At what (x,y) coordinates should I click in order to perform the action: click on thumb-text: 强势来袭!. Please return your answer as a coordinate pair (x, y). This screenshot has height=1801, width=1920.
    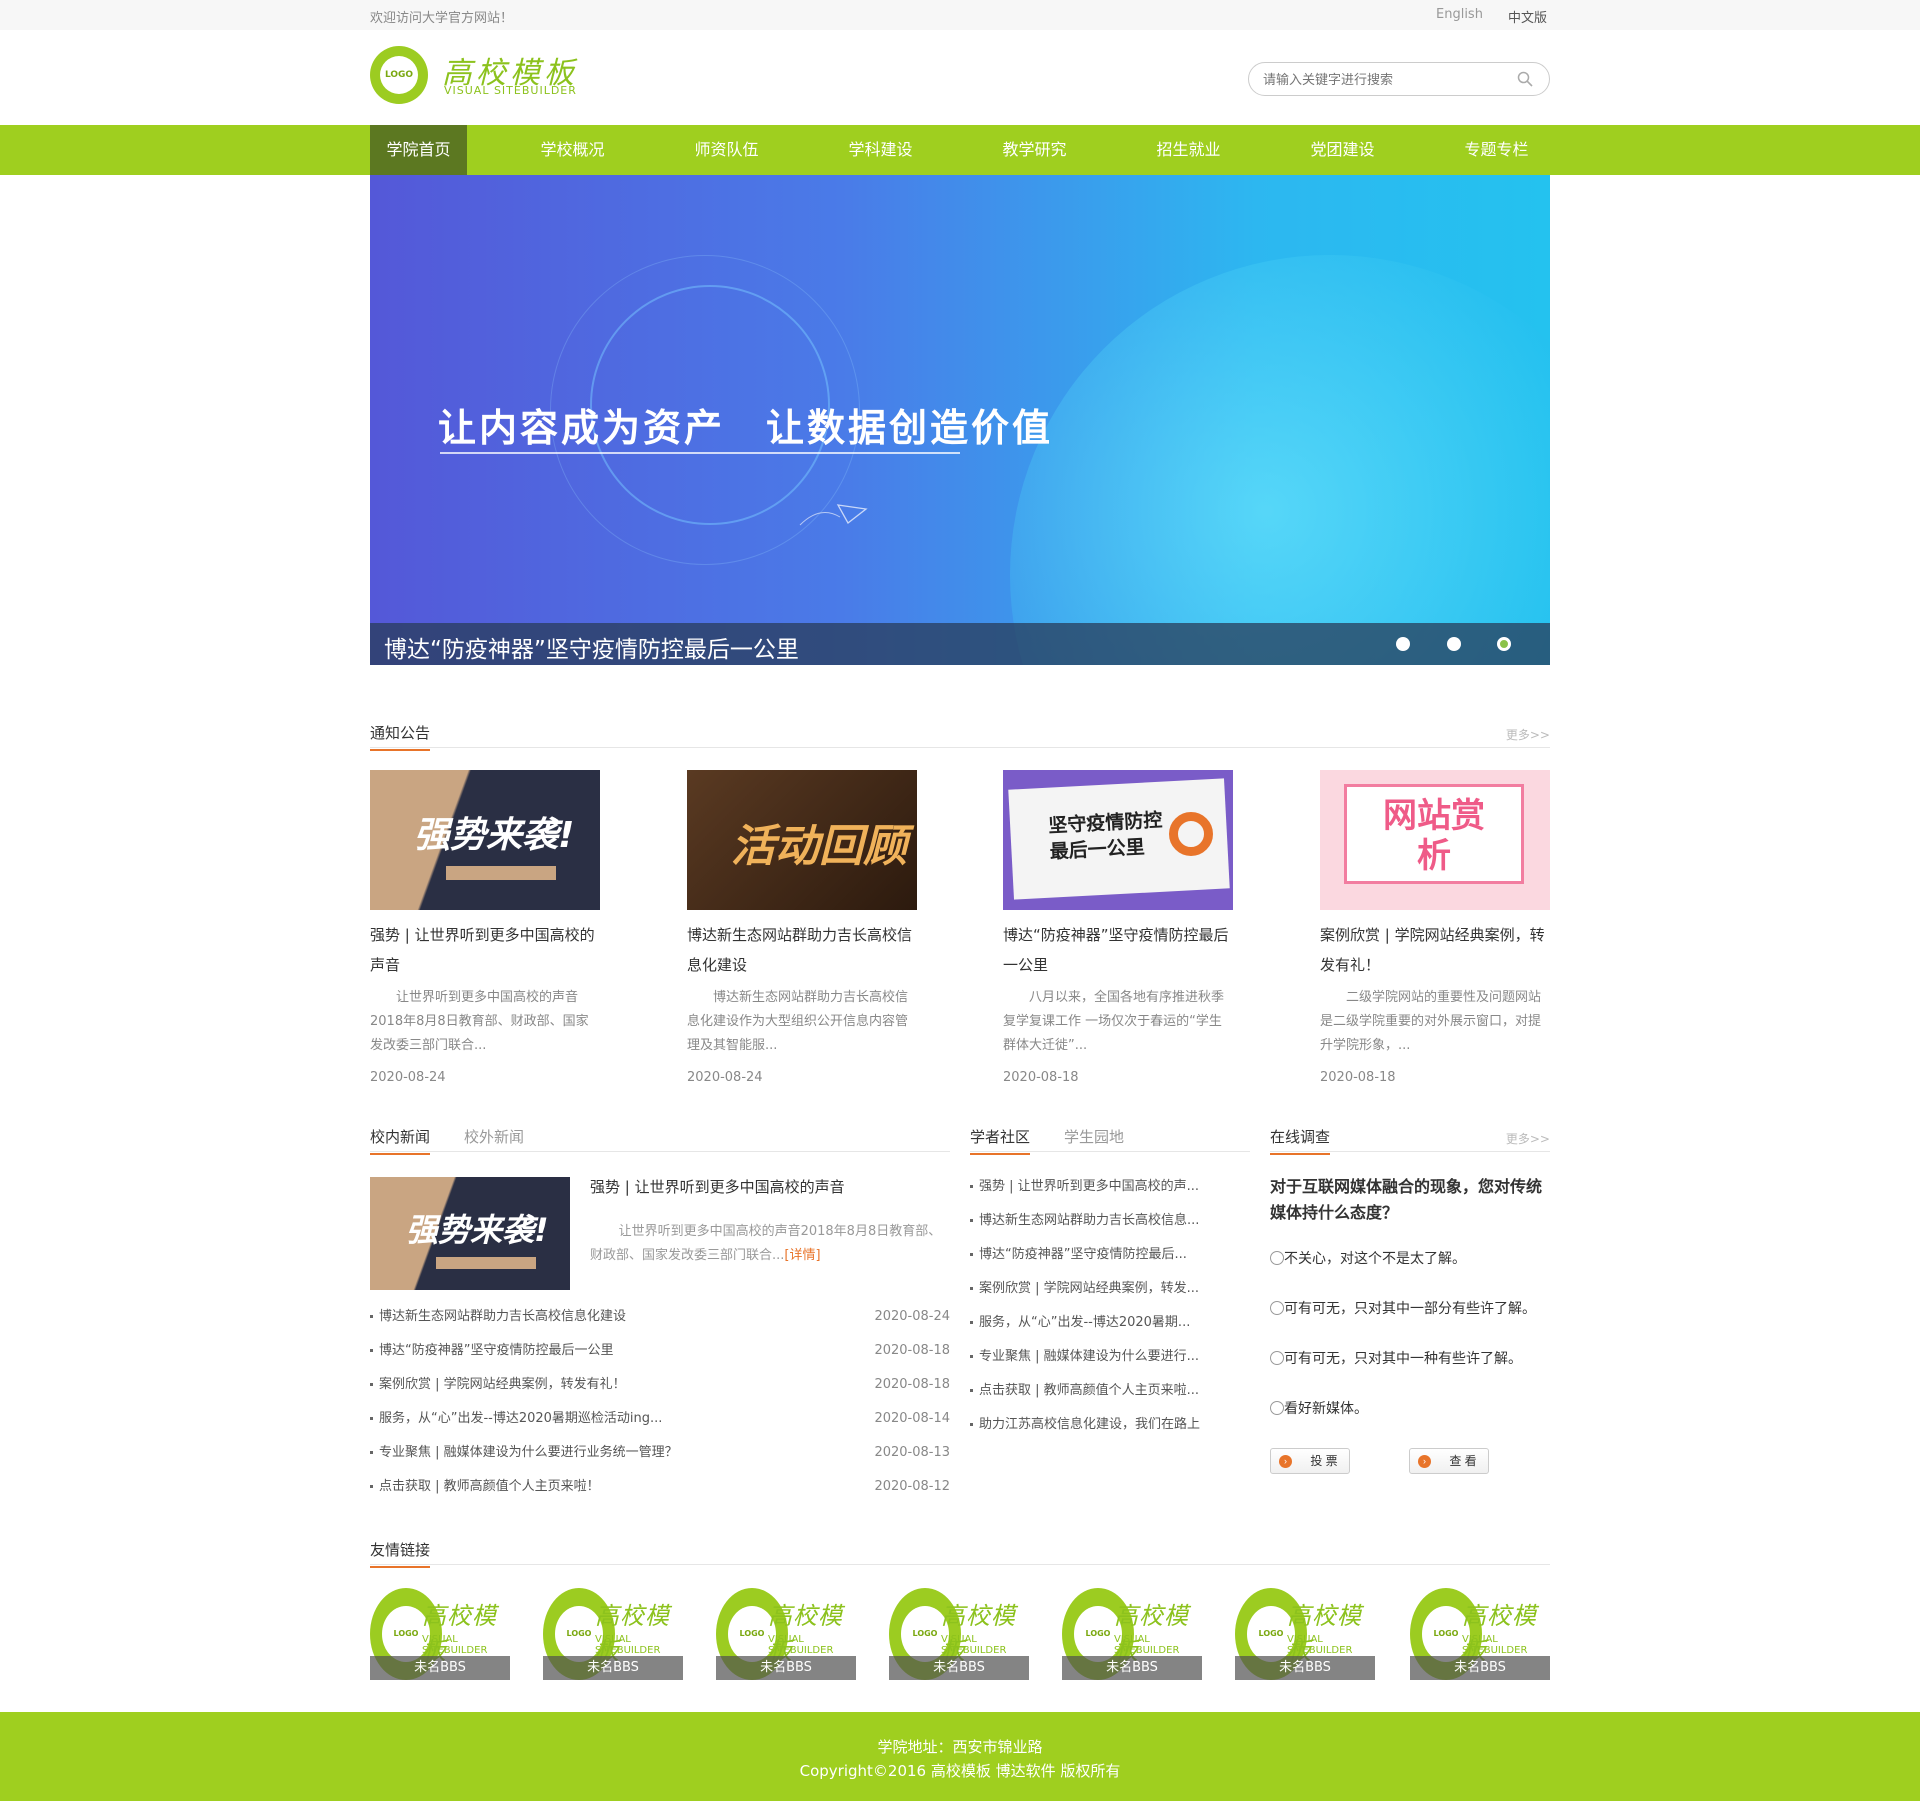
    Looking at the image, I should click on (494, 835).